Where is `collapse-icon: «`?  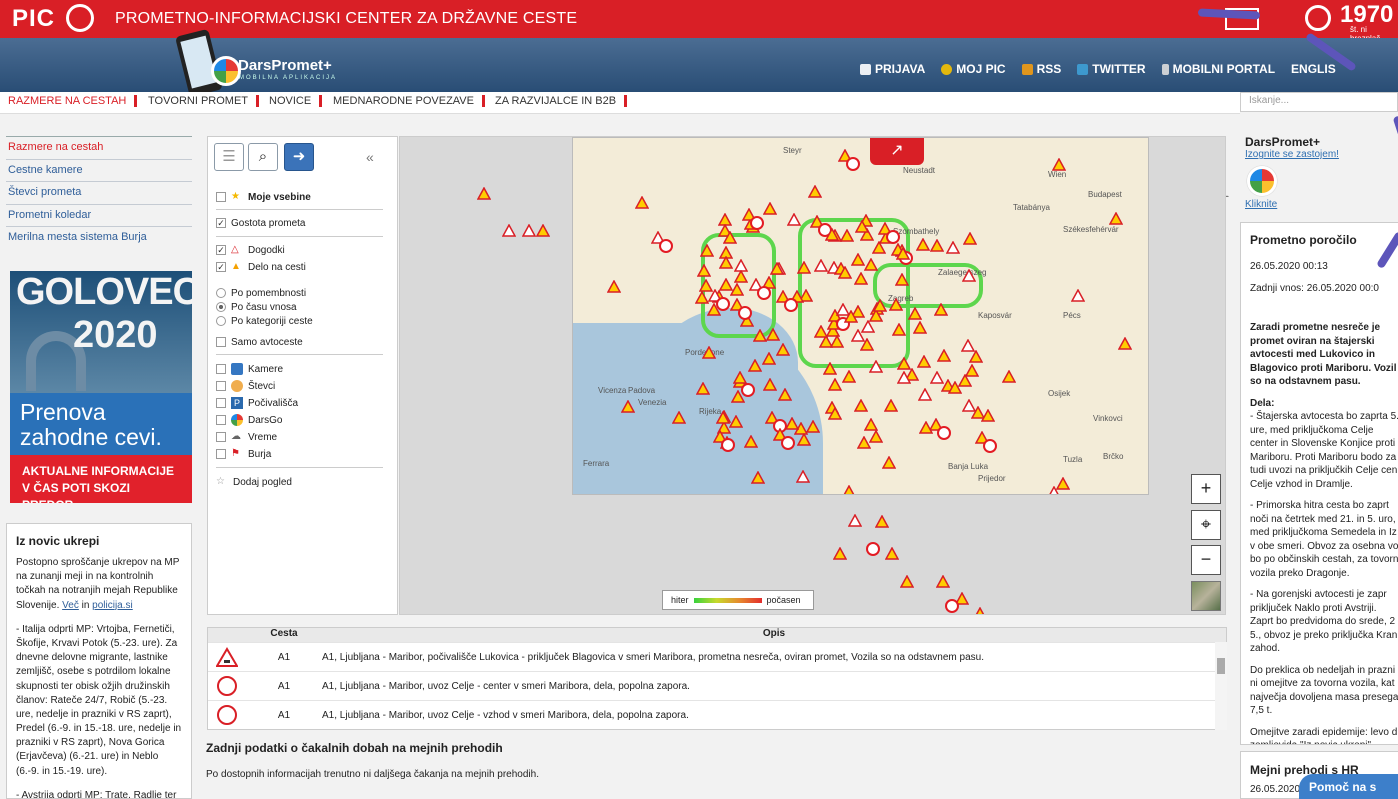 collapse-icon: « is located at coordinates (370, 157).